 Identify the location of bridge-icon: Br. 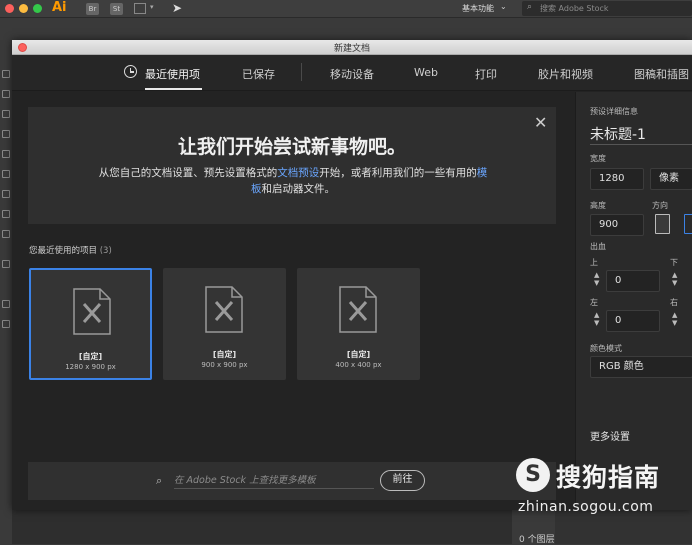
(92, 9).